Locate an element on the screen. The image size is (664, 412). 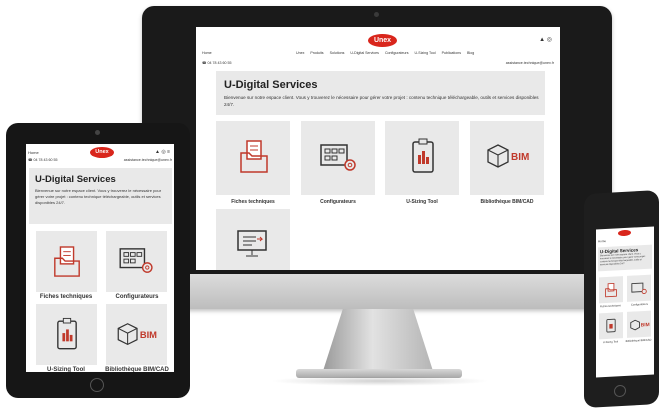
nav-item-solutions: Solutions is located at coordinates (337, 53).